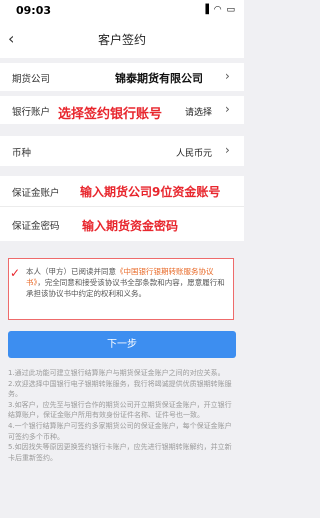  I want to click on currency-value: 人民币元, so click(194, 154).